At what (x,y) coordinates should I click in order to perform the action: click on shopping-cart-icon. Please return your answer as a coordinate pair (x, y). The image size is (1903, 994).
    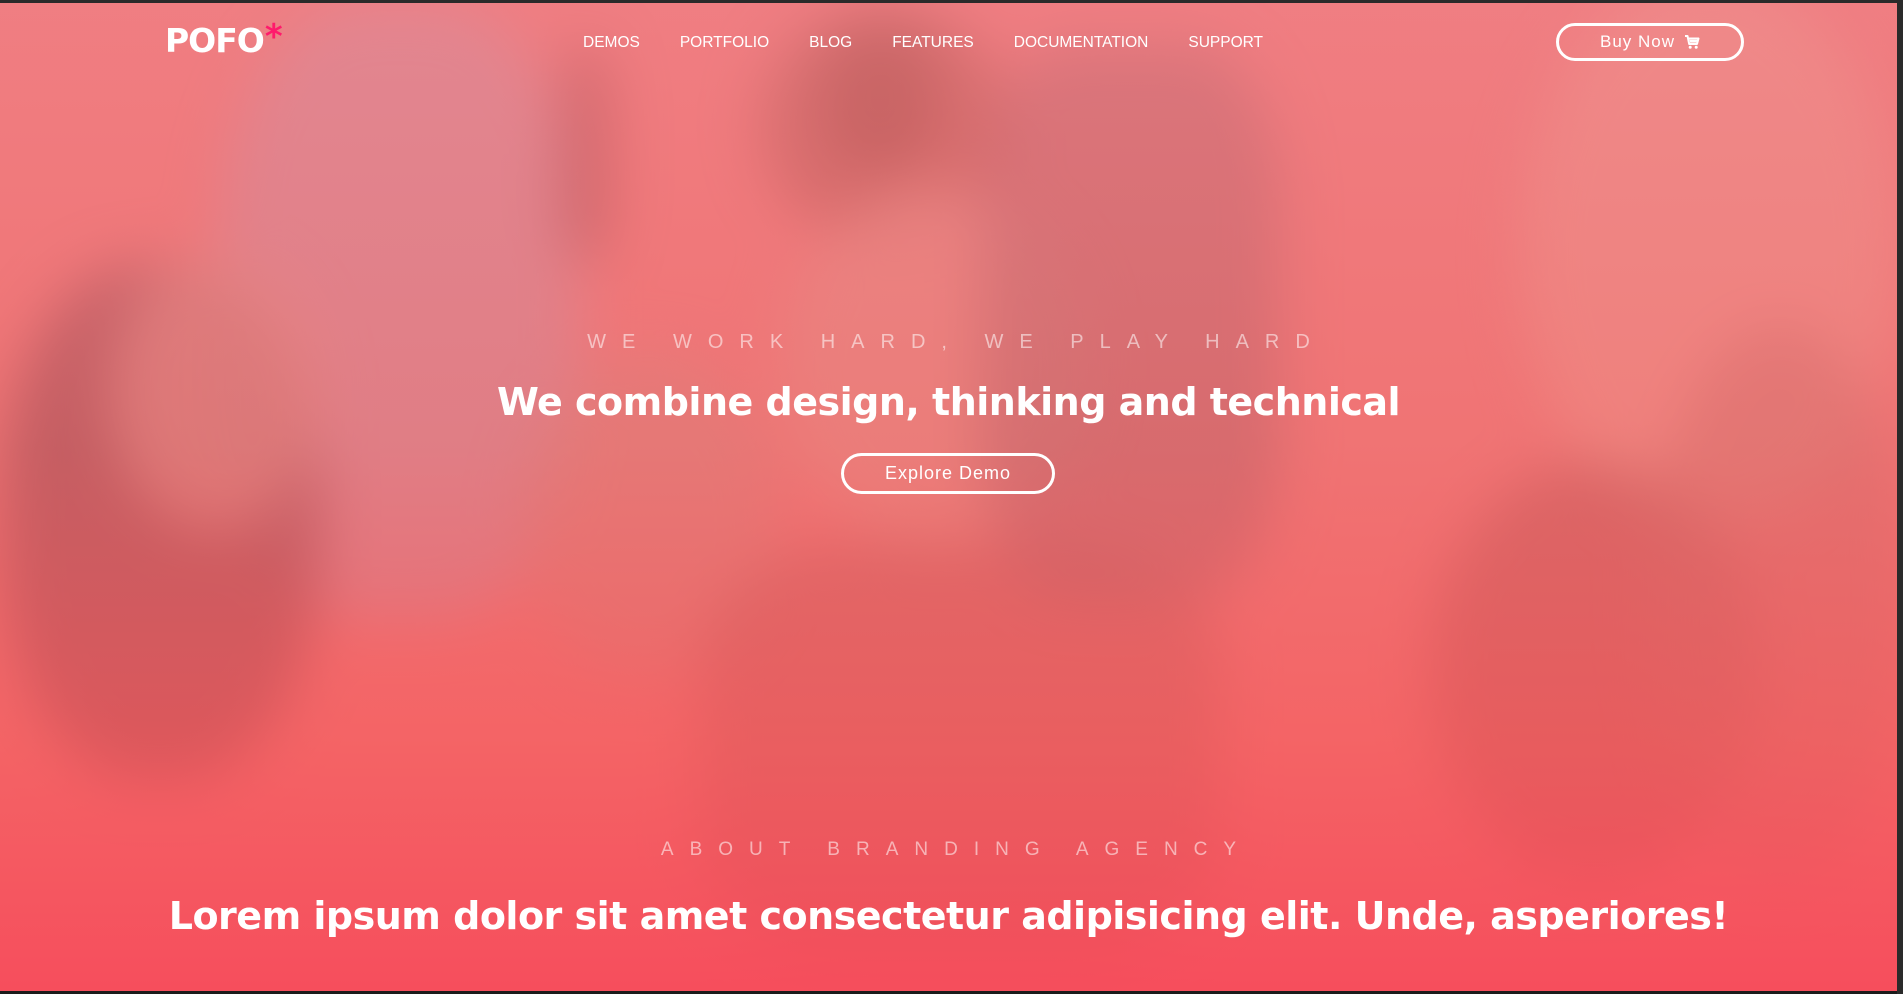
    Looking at the image, I should click on (1692, 42).